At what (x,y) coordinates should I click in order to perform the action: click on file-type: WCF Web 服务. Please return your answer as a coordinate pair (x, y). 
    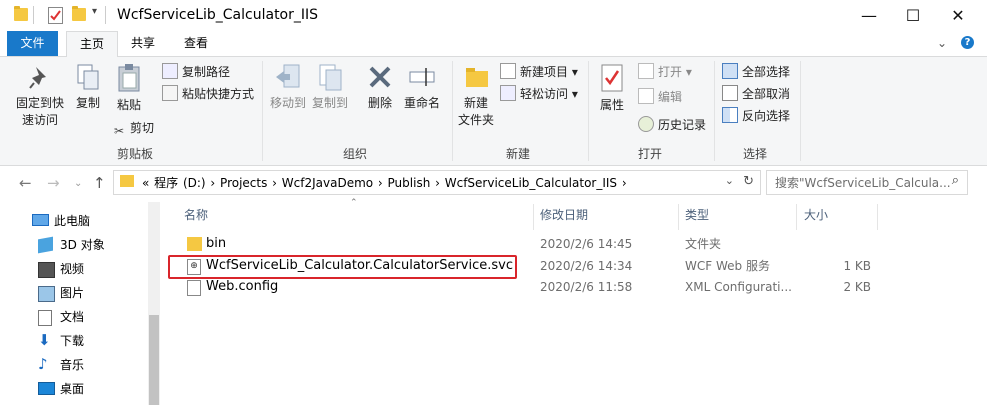
    Looking at the image, I should click on (727, 266).